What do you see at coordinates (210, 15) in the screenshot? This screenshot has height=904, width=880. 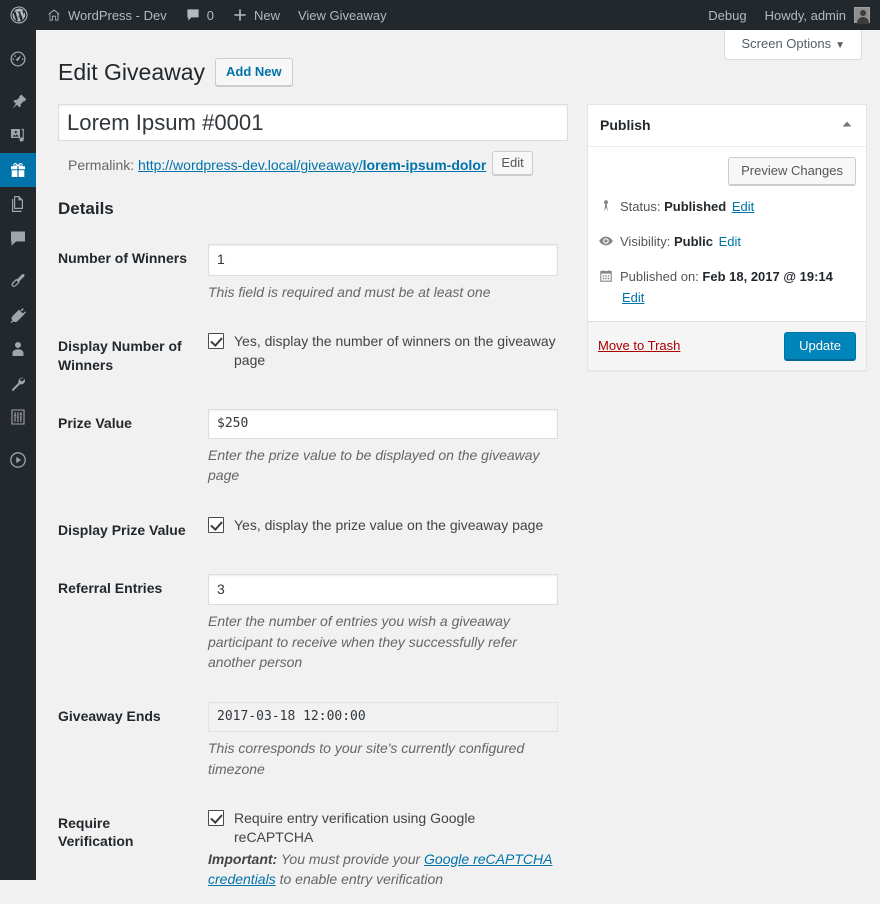 I see `comments-count: 0` at bounding box center [210, 15].